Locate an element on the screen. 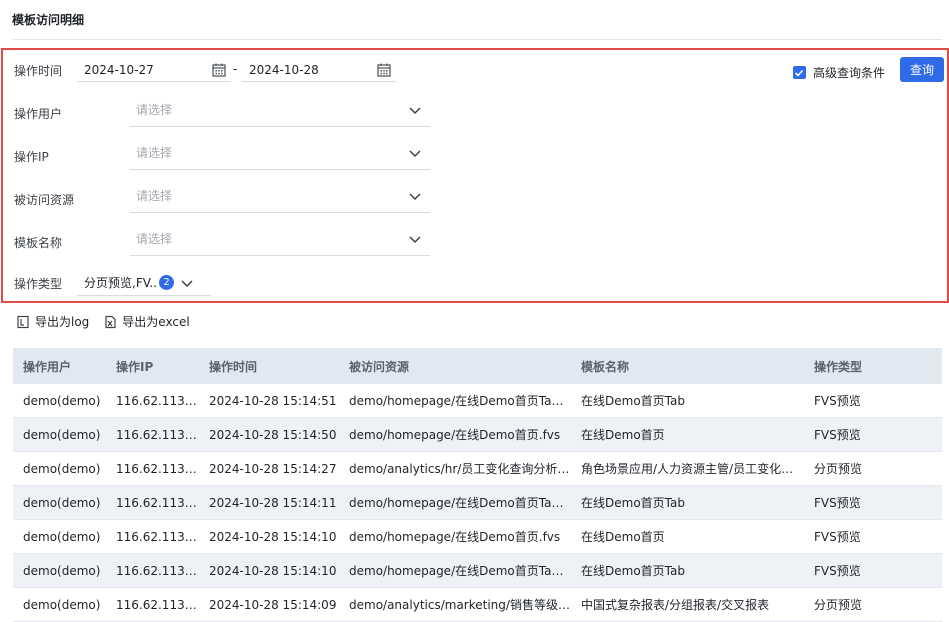 This screenshot has width=949, height=622. filter-row-user: 操作用户 请选择 is located at coordinates (224, 114).